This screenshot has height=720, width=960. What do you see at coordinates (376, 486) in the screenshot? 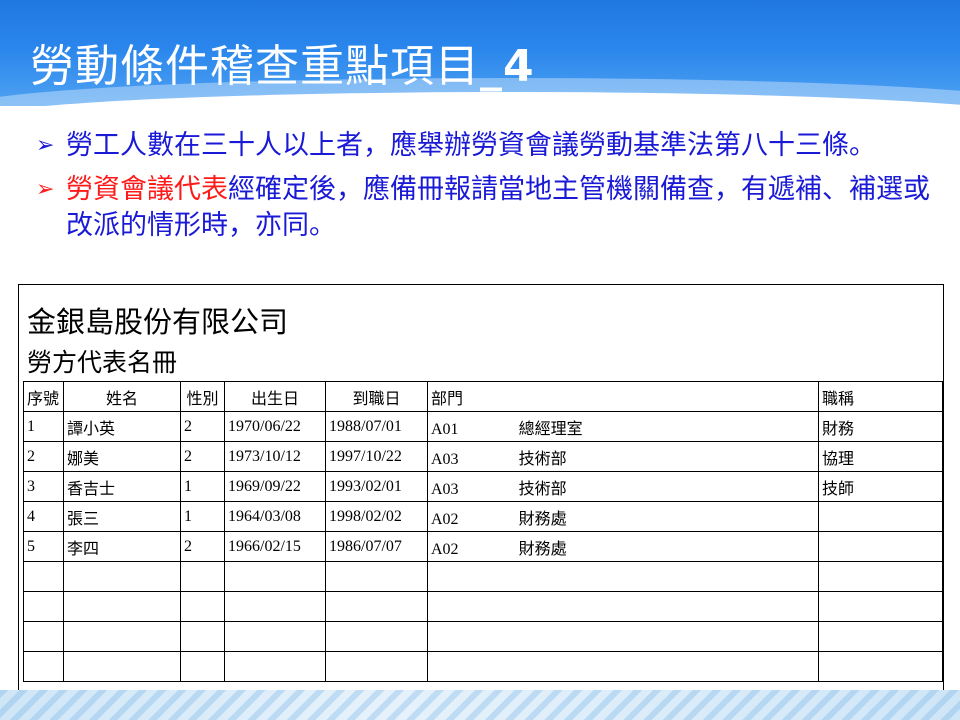
I see `cell-hire: 1993/02/01` at bounding box center [376, 486].